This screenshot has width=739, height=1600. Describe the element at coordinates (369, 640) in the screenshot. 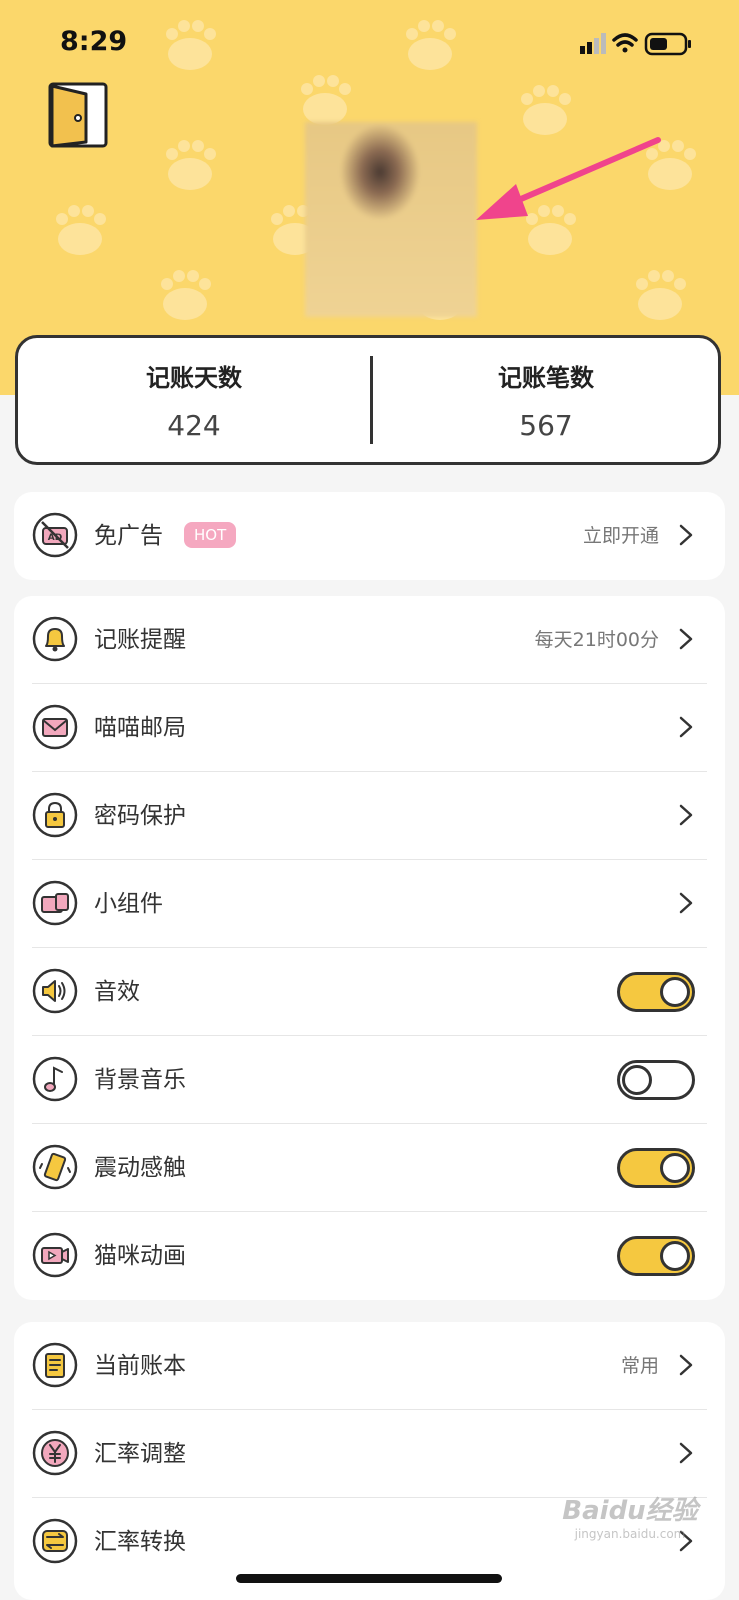

I see `row-reminder: 记账提醒 每天21时00分` at that location.